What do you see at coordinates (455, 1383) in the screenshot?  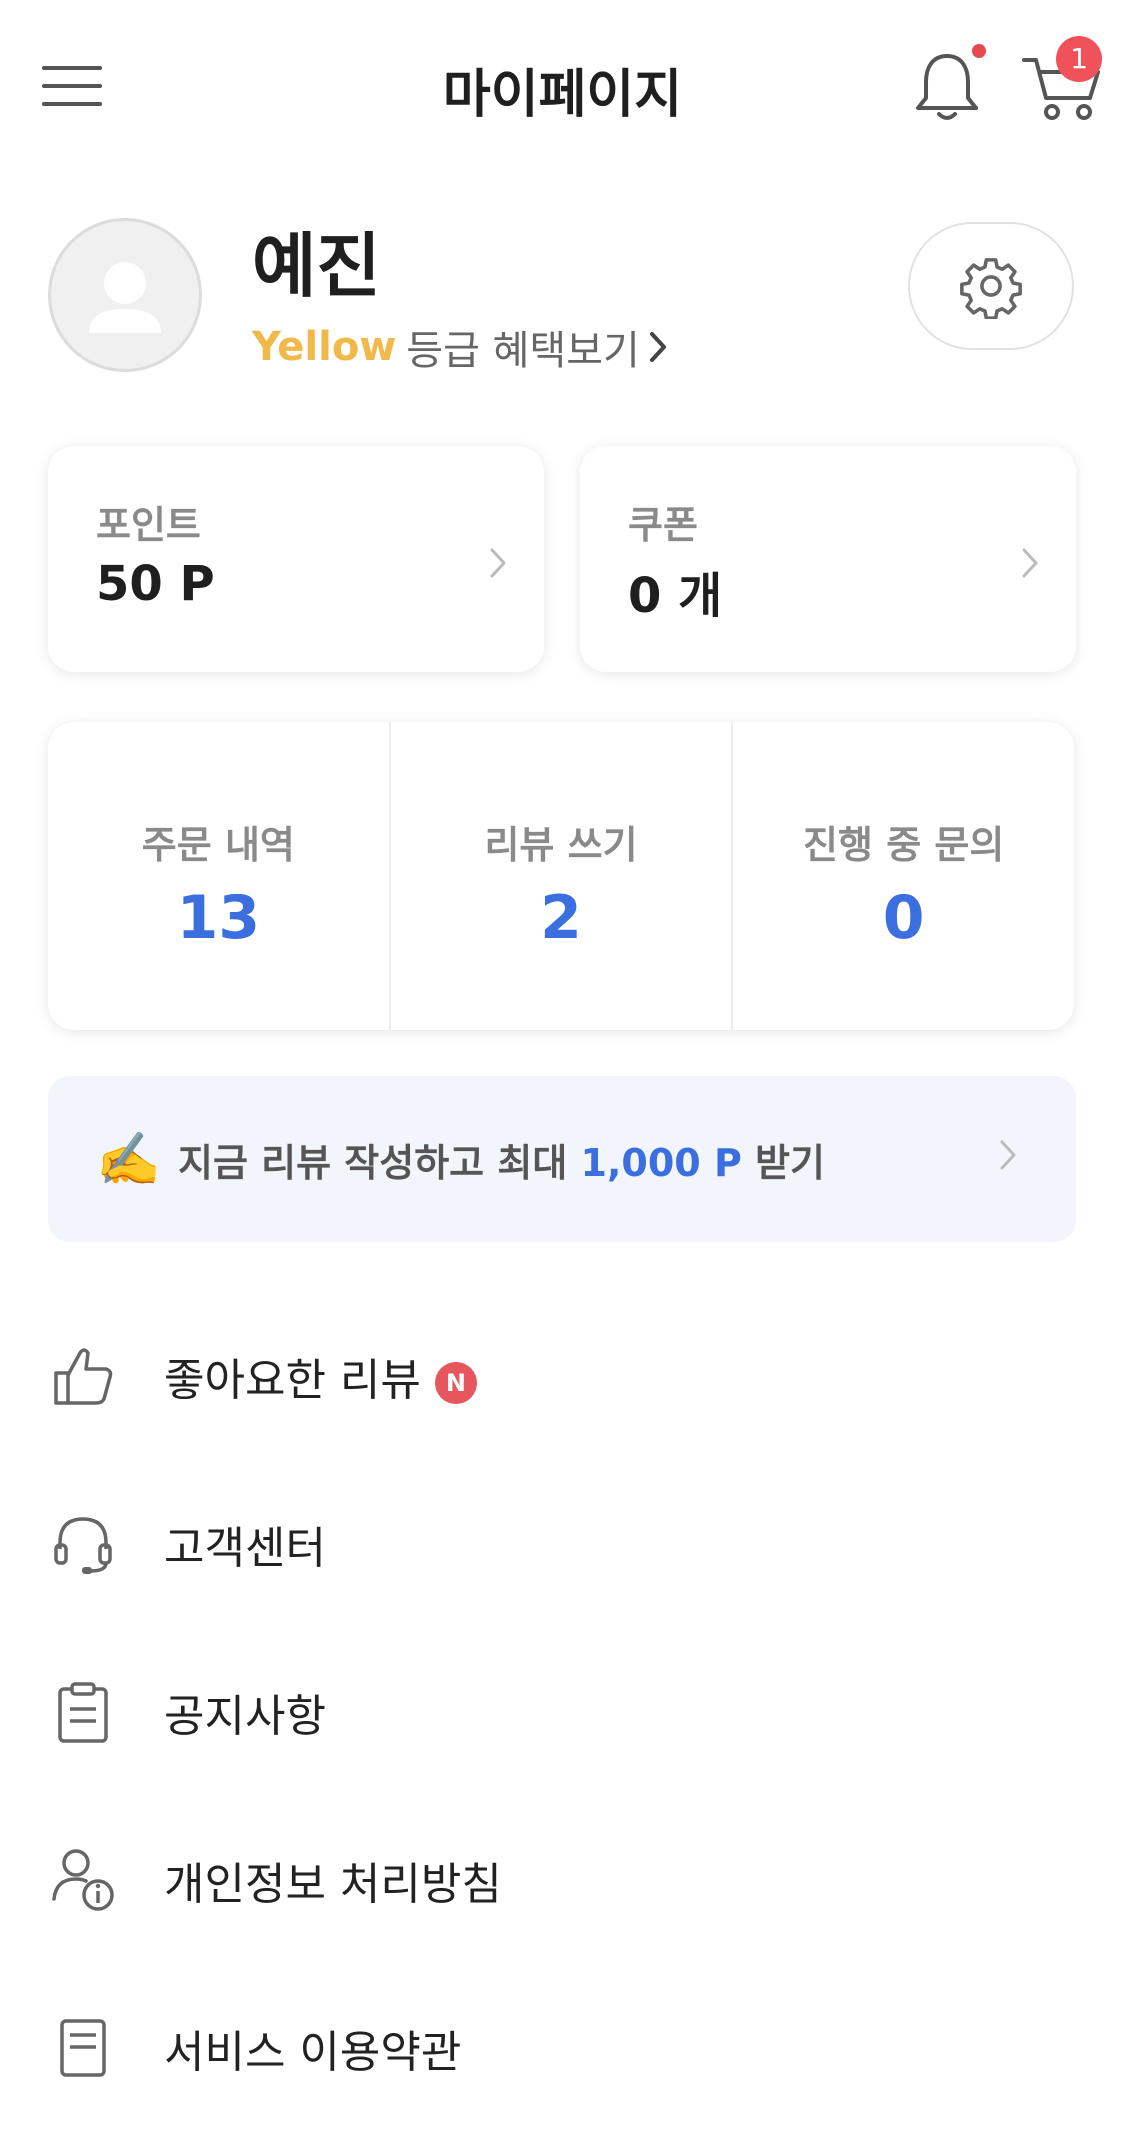 I see `new-badge: N` at bounding box center [455, 1383].